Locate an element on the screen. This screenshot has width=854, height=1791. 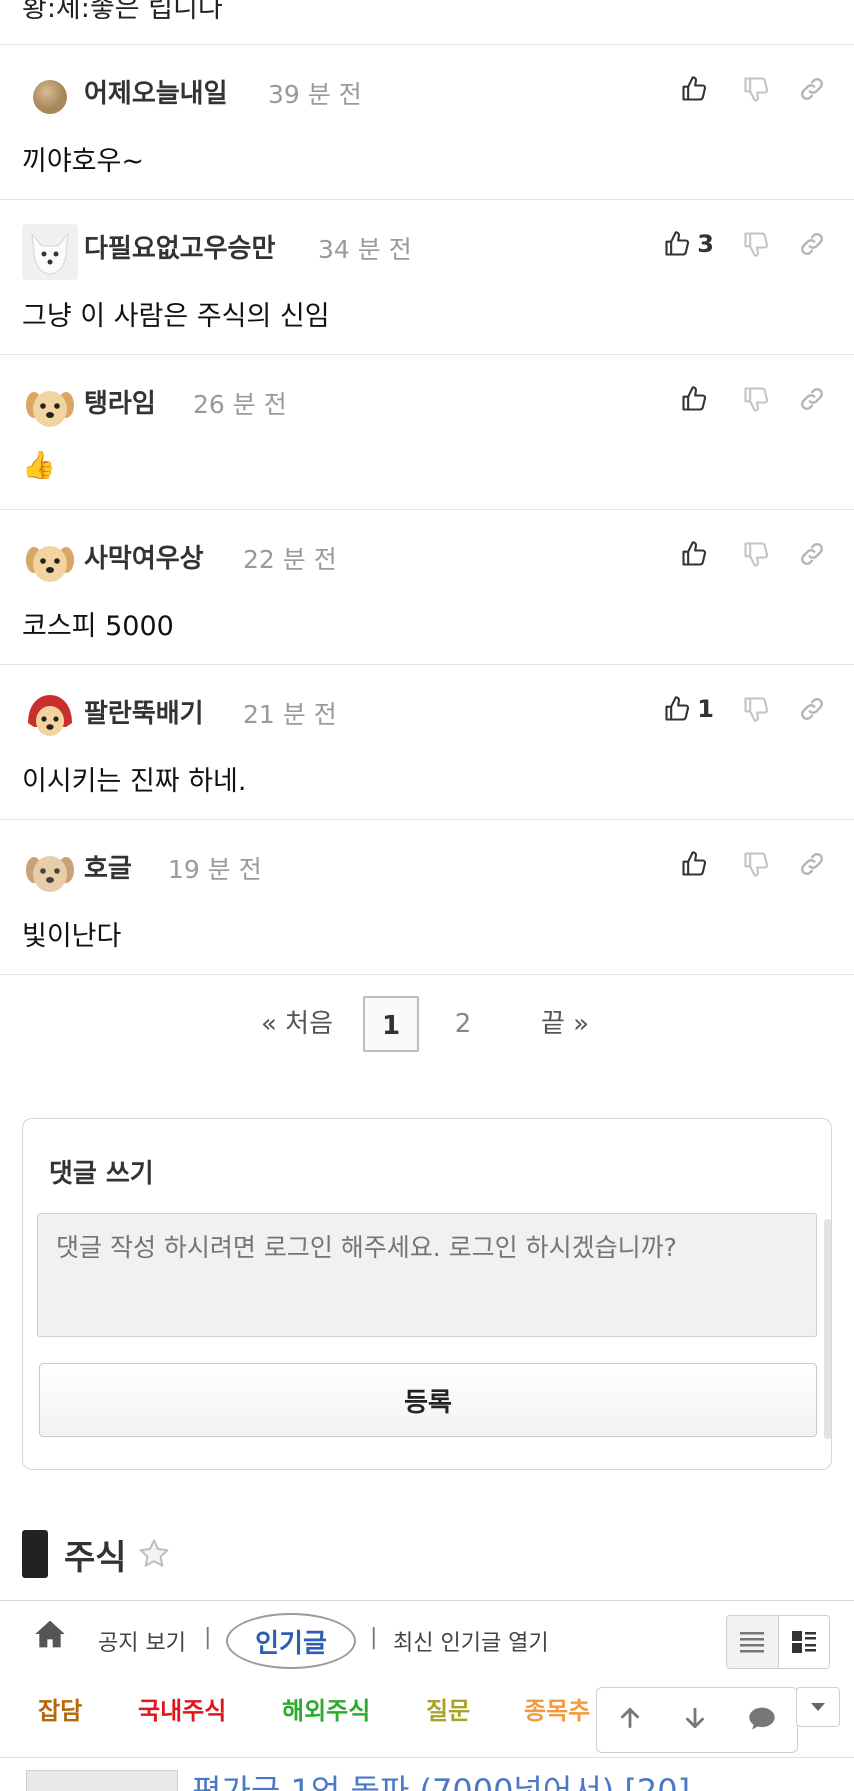
category-stock-pick: 종목추 is located at coordinates (557, 1708).